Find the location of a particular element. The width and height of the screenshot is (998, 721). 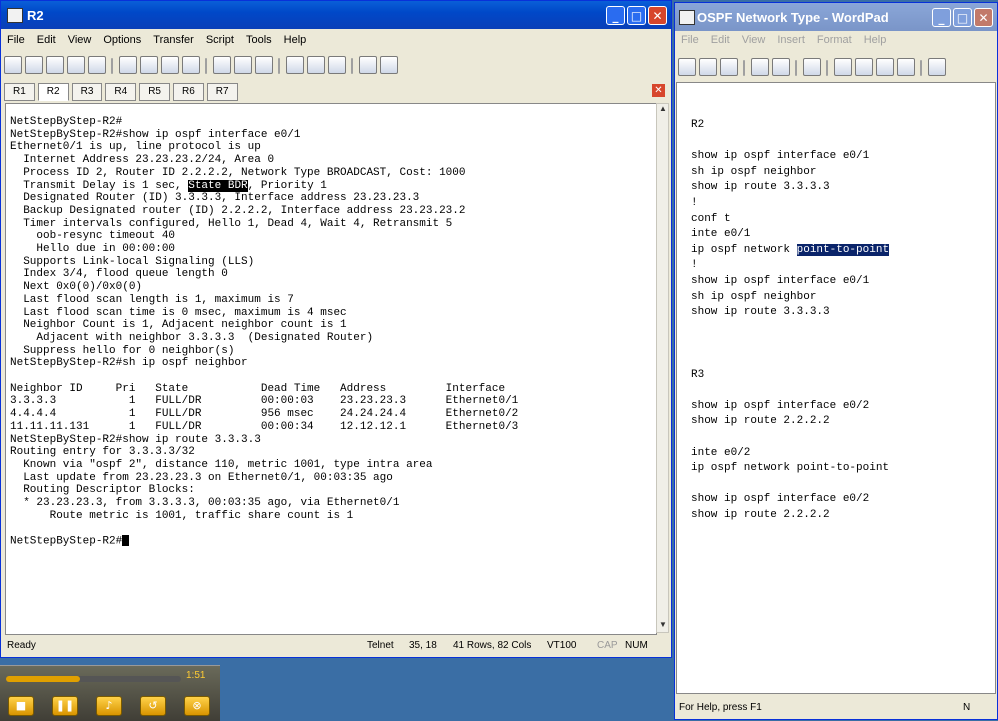

wordpad-menu-help: Help is located at coordinates (875, 40).